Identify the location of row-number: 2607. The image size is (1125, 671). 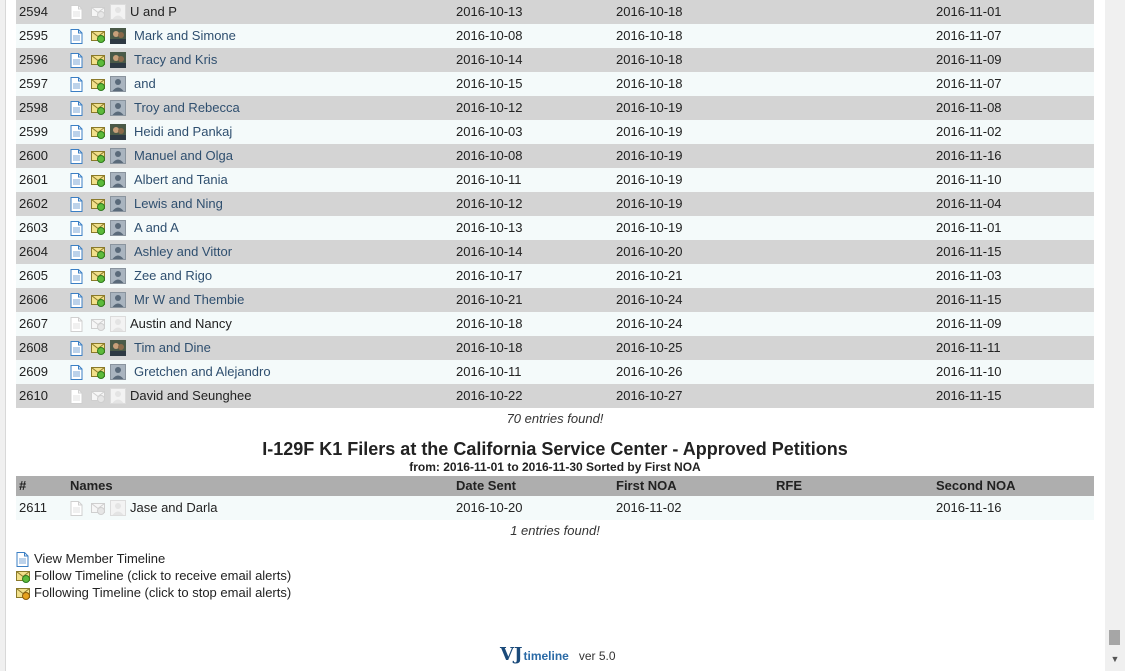
(33, 323).